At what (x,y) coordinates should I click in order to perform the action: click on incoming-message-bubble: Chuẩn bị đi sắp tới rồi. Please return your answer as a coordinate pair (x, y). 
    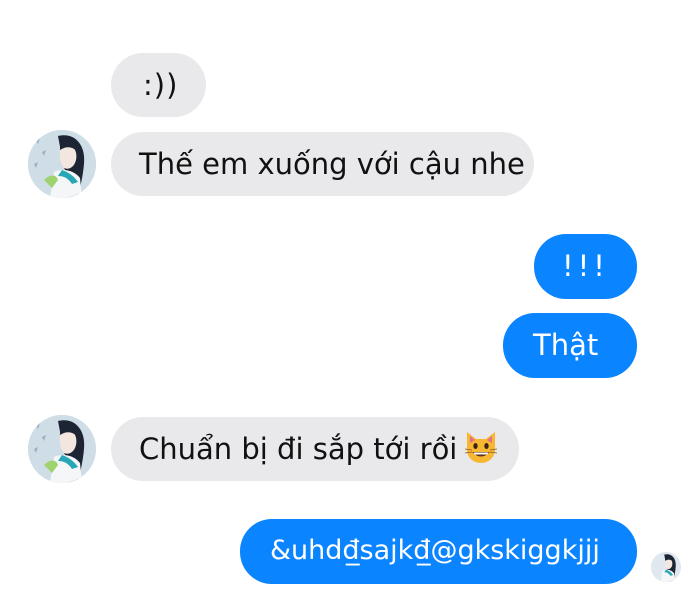
    Looking at the image, I should click on (315, 449).